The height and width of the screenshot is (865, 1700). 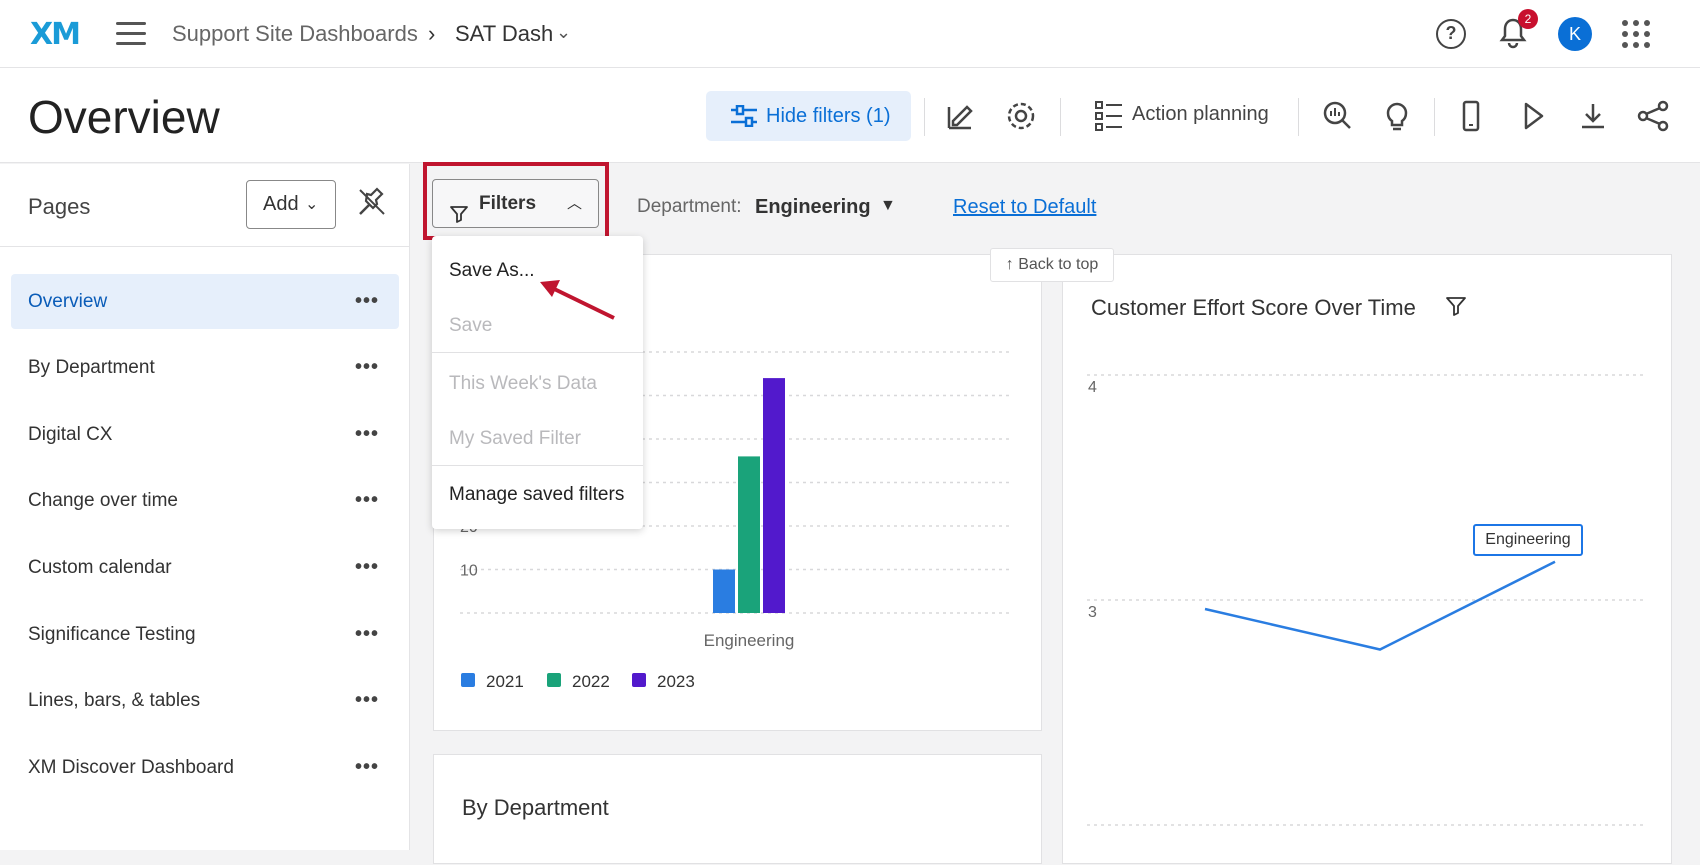 What do you see at coordinates (516, 201) in the screenshot?
I see `highlight-box` at bounding box center [516, 201].